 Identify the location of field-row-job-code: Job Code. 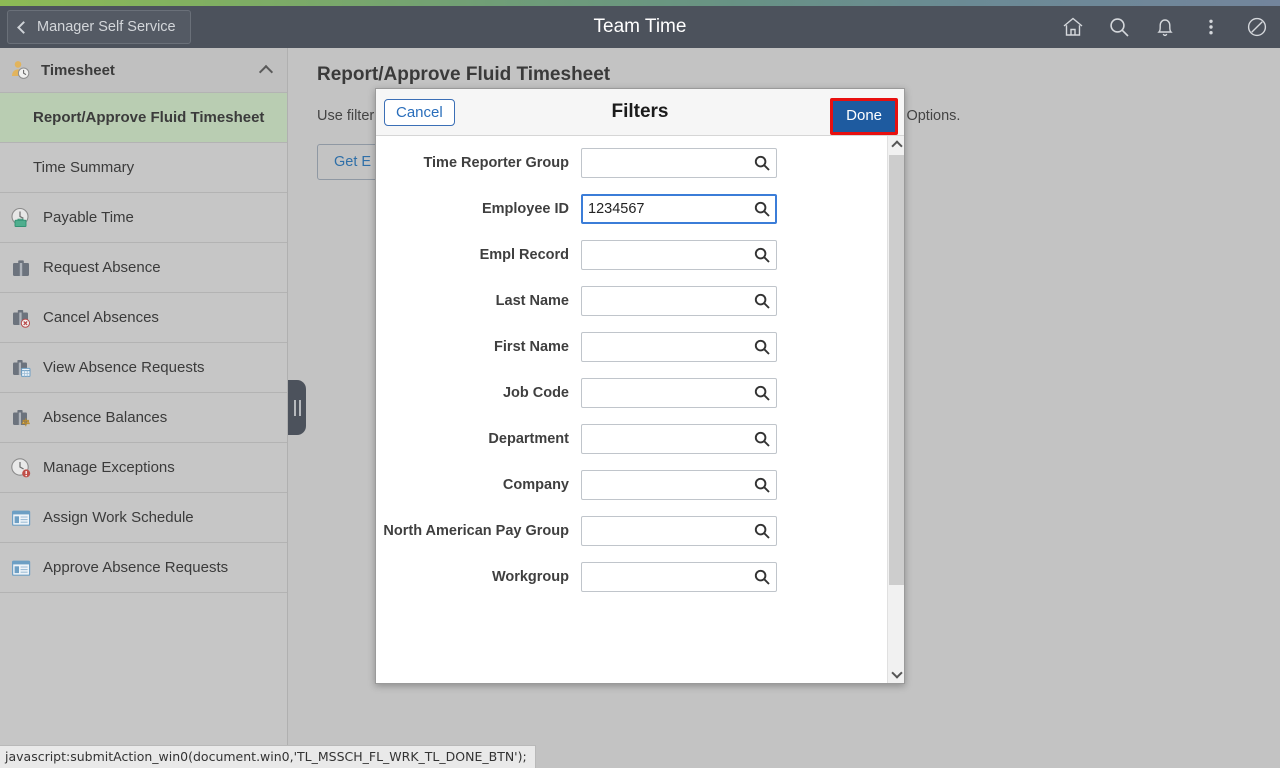
(640, 393).